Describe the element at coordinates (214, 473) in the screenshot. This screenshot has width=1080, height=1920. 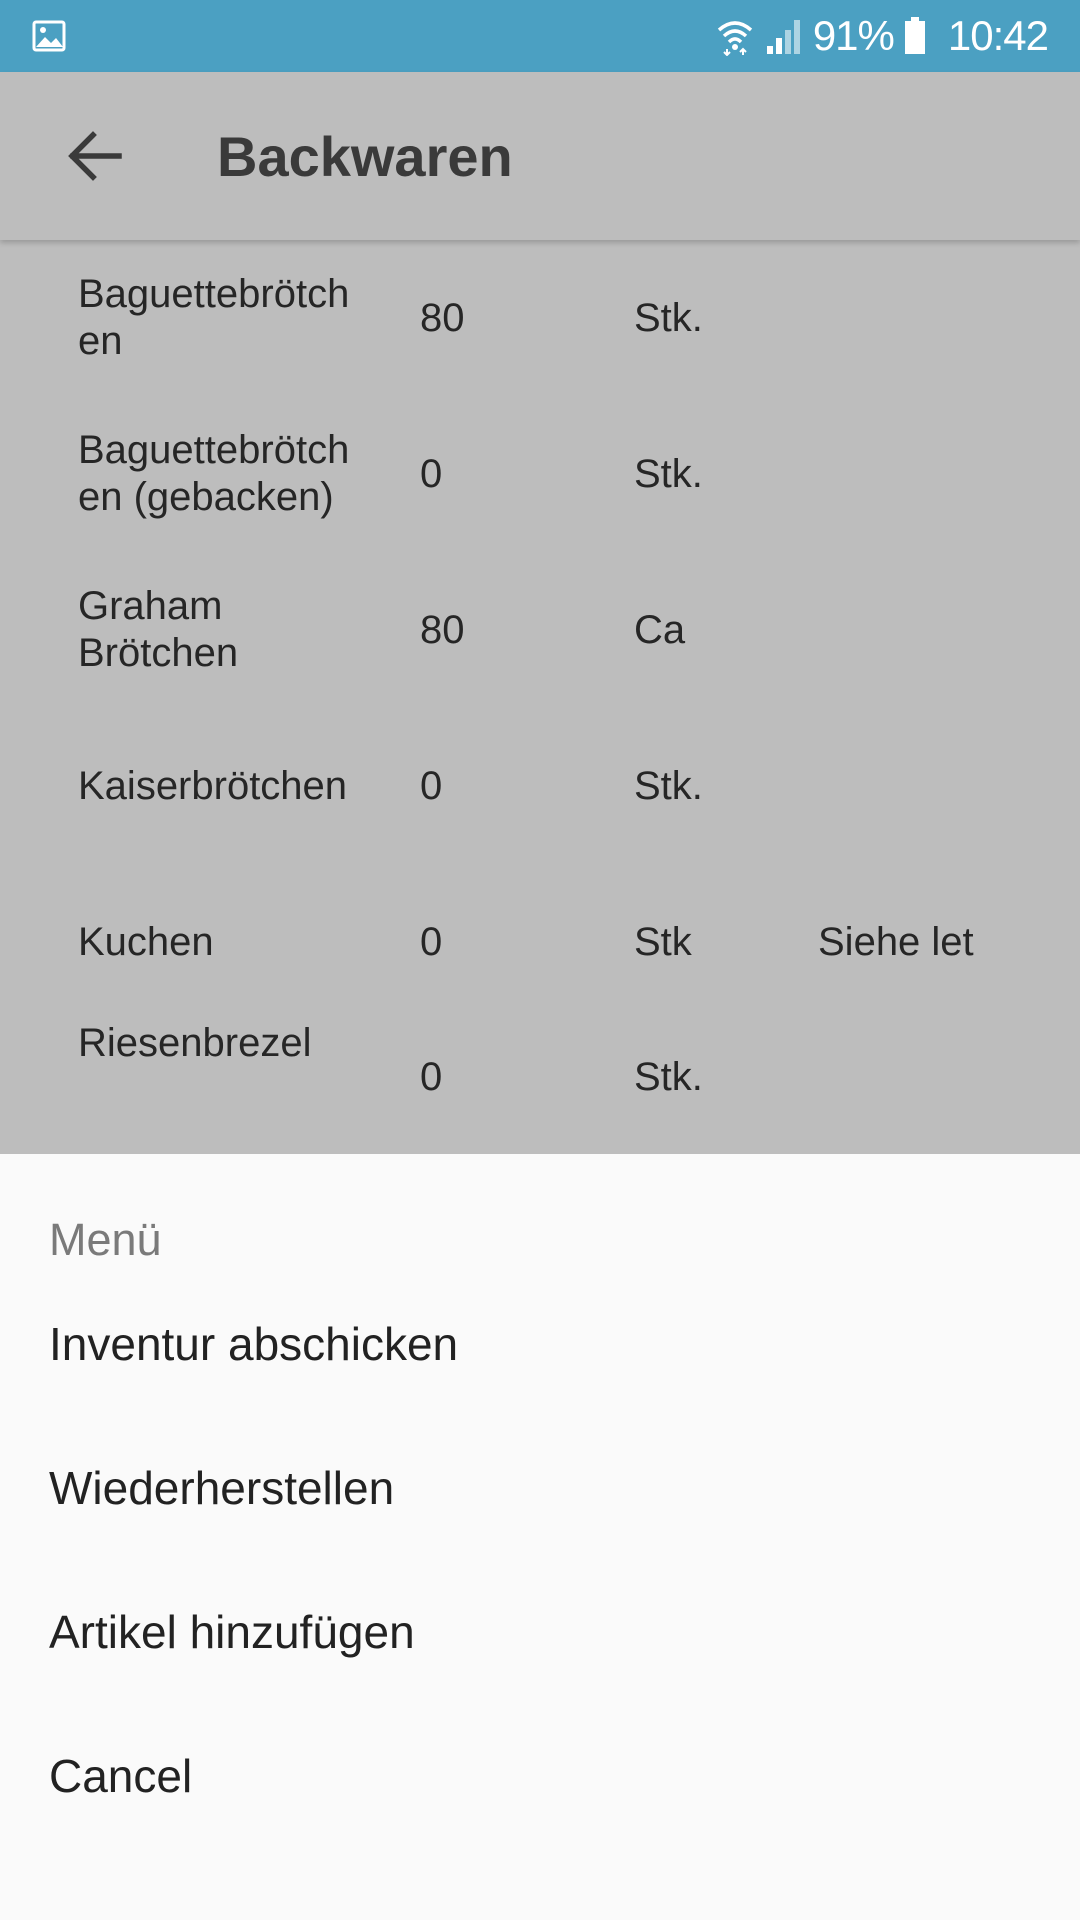
I see `item-name: Baguettebrötch en (gebacken)` at that location.